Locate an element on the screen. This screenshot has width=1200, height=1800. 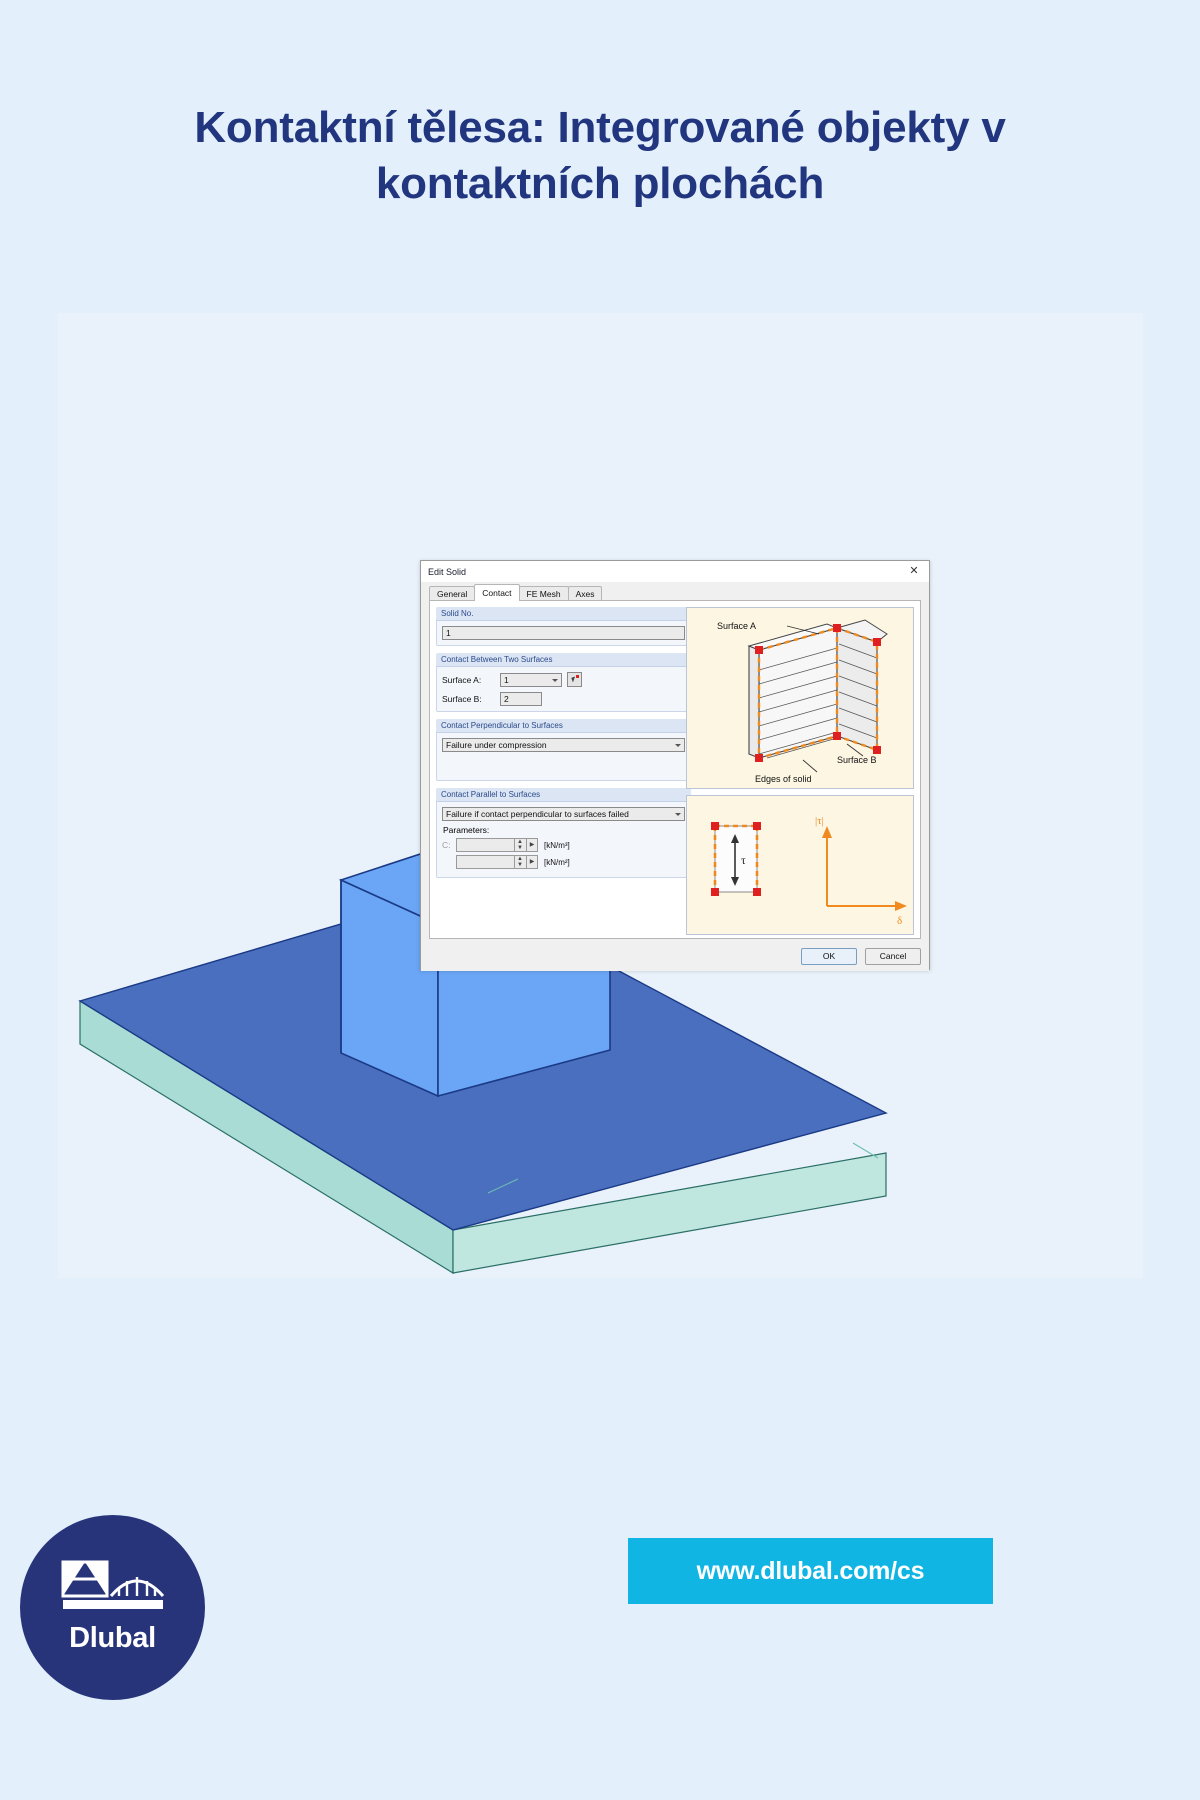
dlubal-logo: Dlubal is located at coordinates (112, 1607).